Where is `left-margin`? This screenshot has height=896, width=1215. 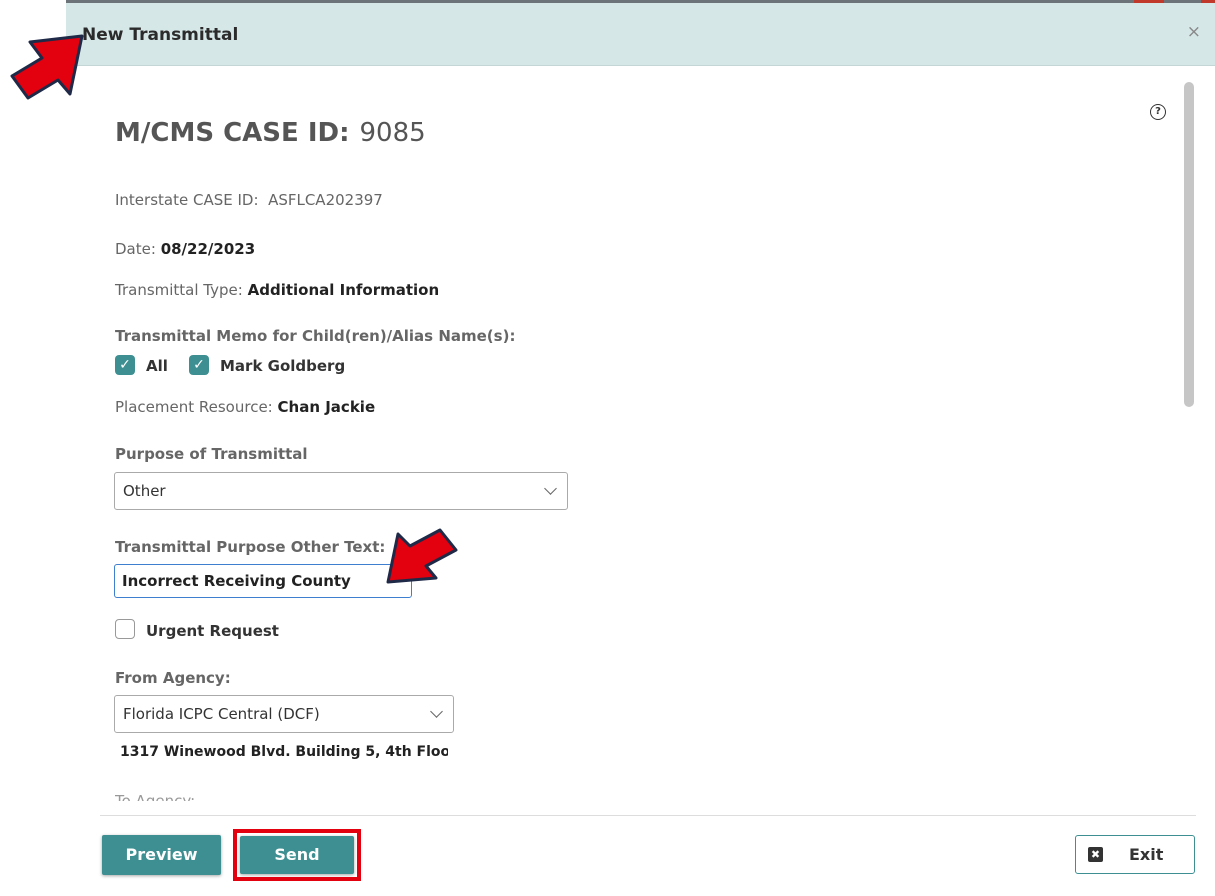 left-margin is located at coordinates (33, 448).